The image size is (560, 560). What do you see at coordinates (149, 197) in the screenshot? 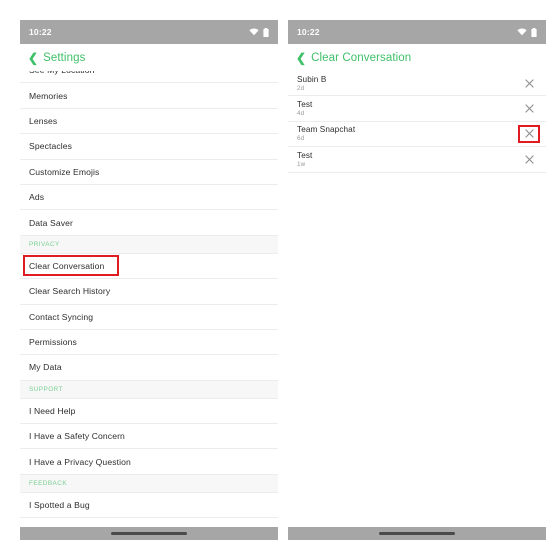
I see `settings-row-ads: Ads` at bounding box center [149, 197].